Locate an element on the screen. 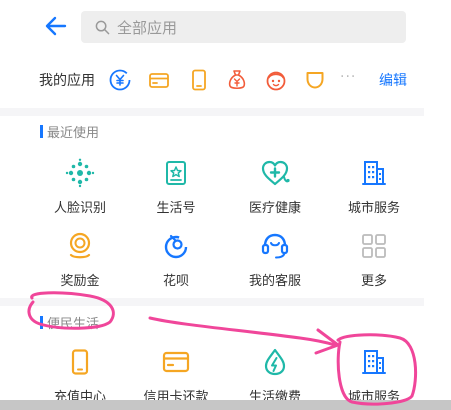 This screenshot has width=451, height=410. annotation-ellipse-left is located at coordinates (71, 310).